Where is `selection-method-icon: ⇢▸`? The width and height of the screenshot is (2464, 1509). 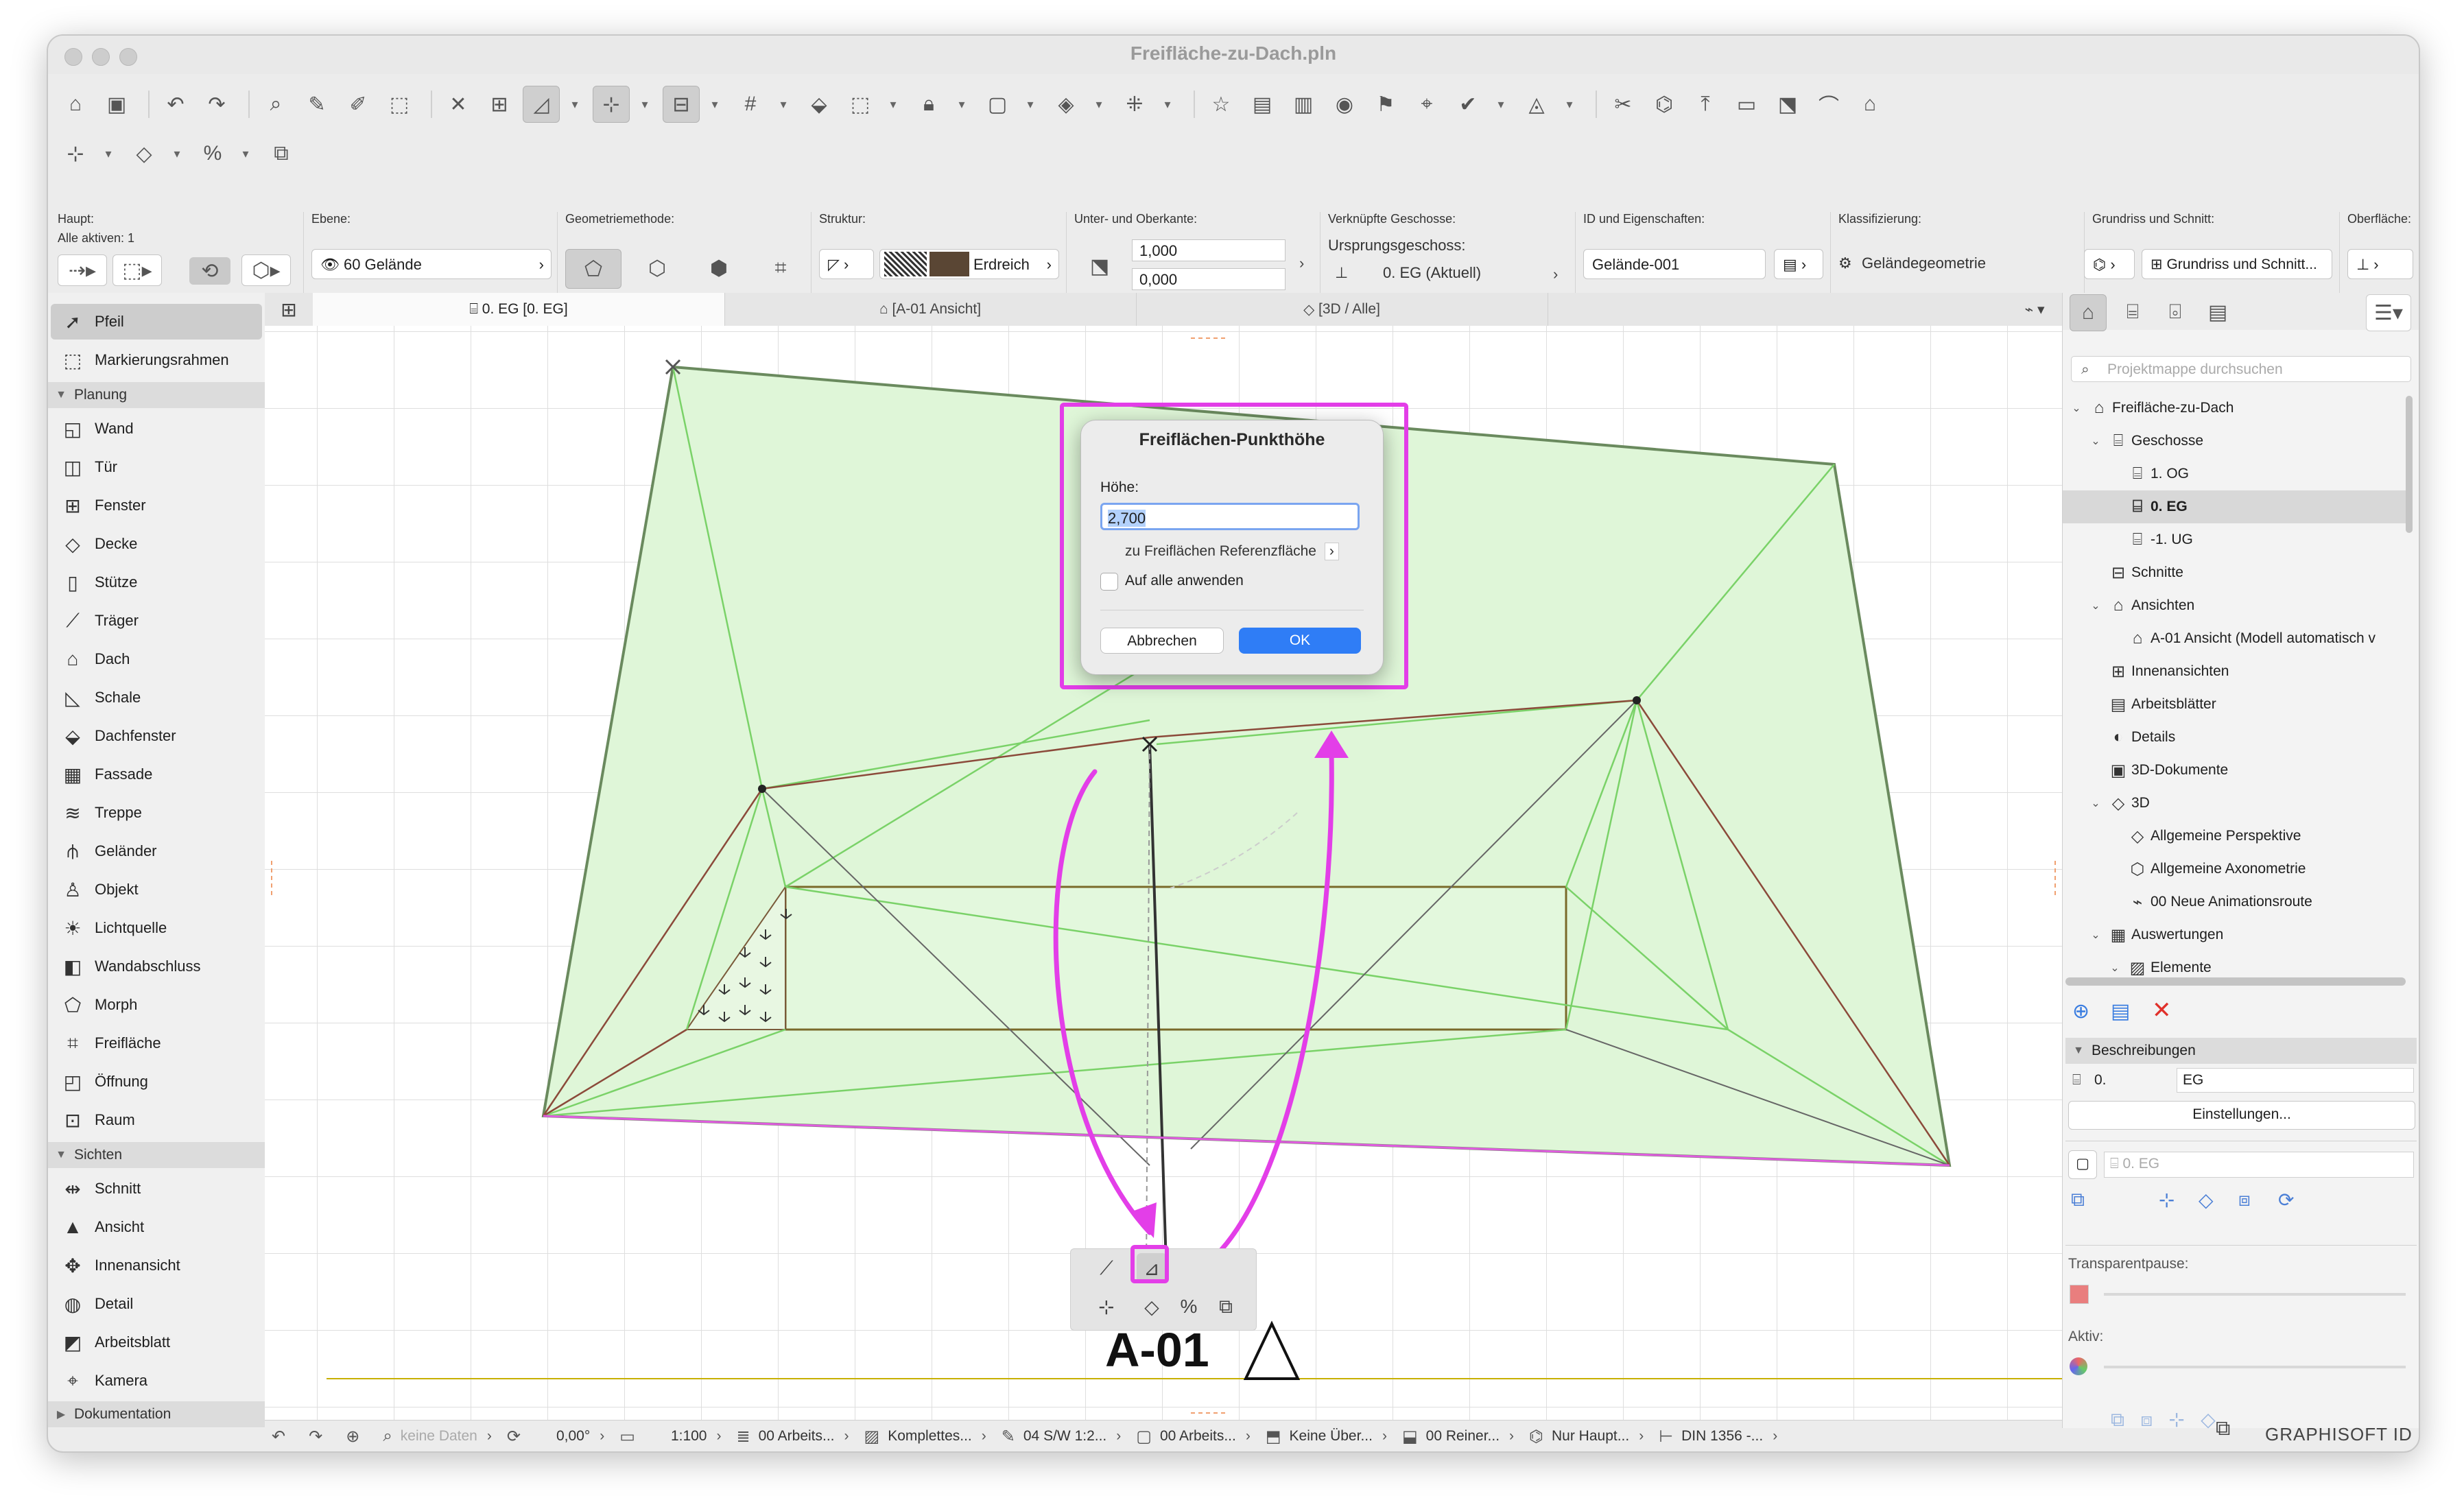
selection-method-icon: ⇢▸ is located at coordinates (83, 270).